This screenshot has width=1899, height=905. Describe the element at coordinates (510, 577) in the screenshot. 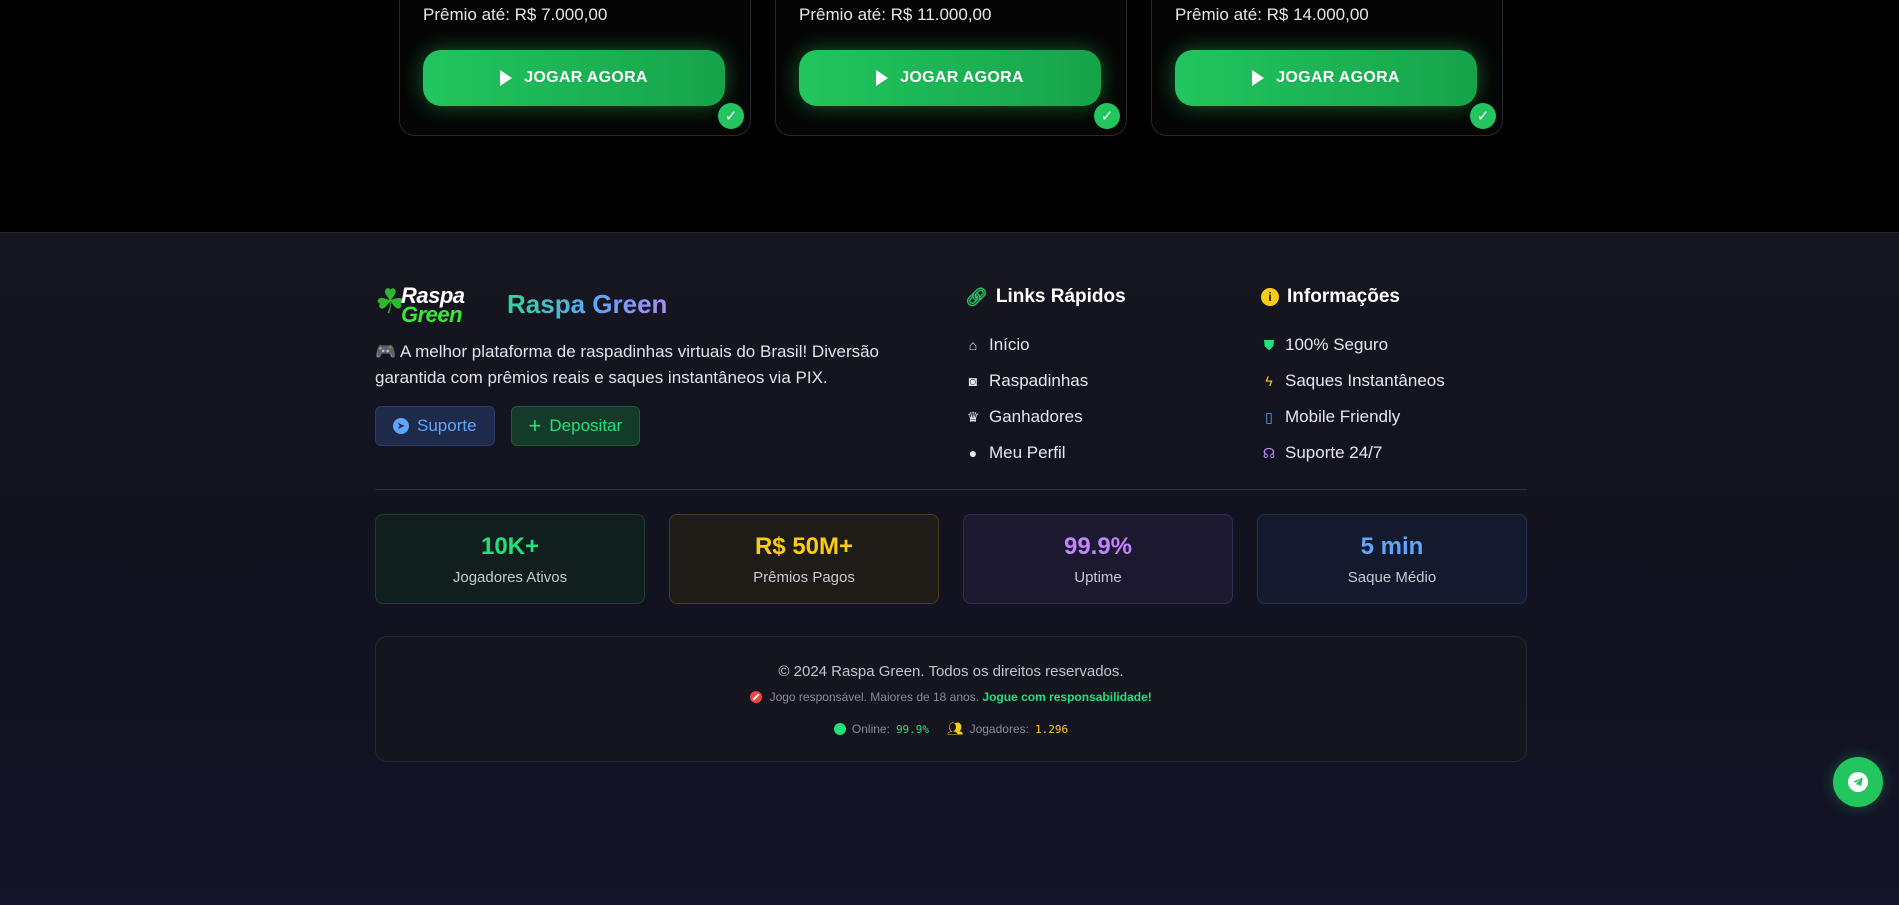

I see `stat-label: Jogadores Ativos` at that location.